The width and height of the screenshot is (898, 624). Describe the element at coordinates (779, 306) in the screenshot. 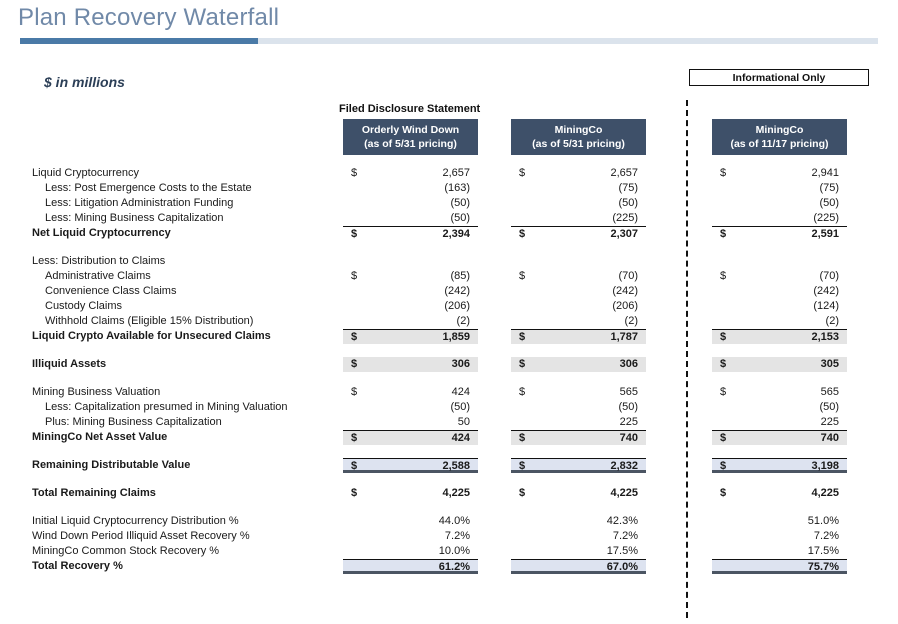

I see `table-cell: (124)` at that location.